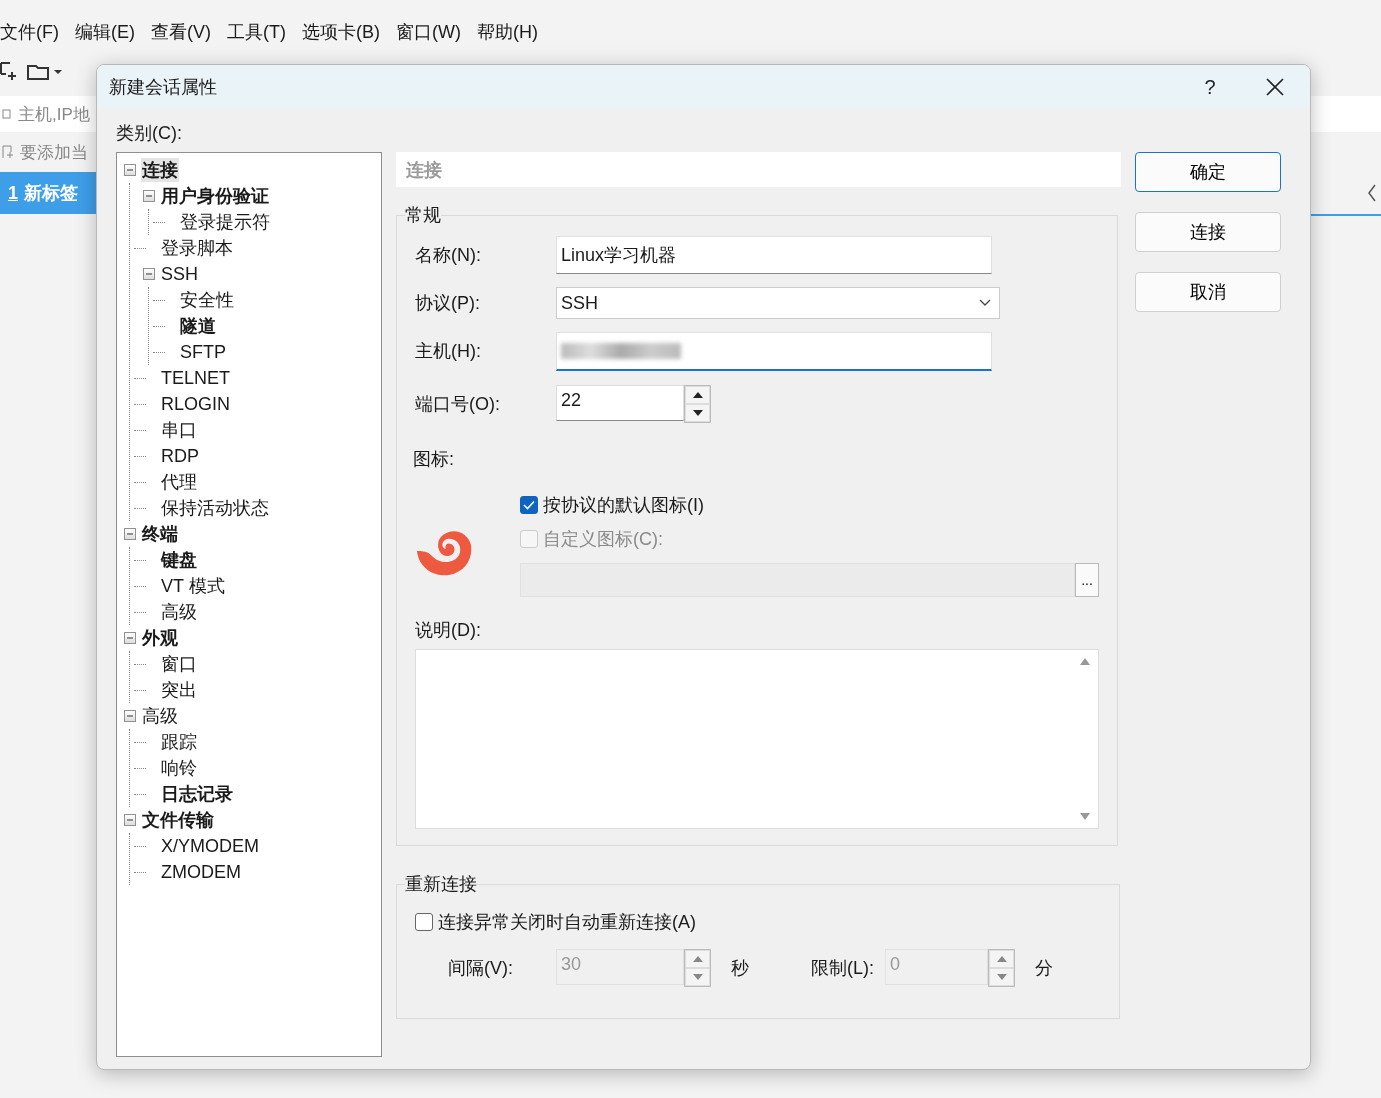 This screenshot has height=1098, width=1381. What do you see at coordinates (448, 303) in the screenshot?
I see `field-label: 协议(P):` at bounding box center [448, 303].